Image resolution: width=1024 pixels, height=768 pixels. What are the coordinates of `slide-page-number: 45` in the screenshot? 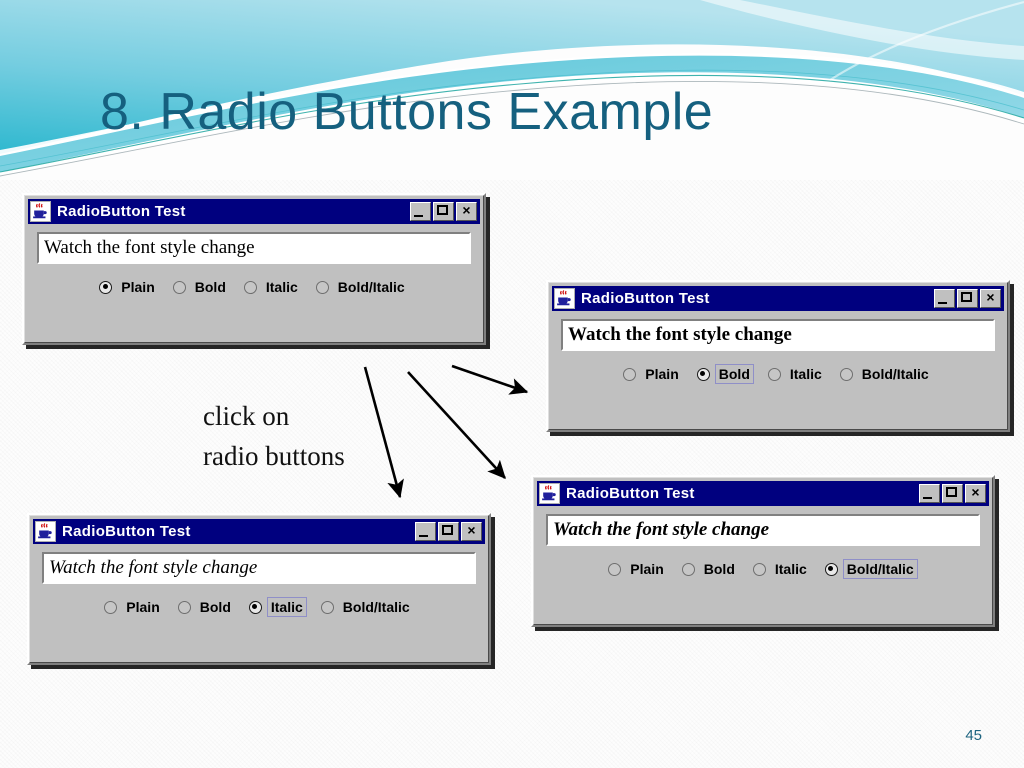 It's located at (973, 735).